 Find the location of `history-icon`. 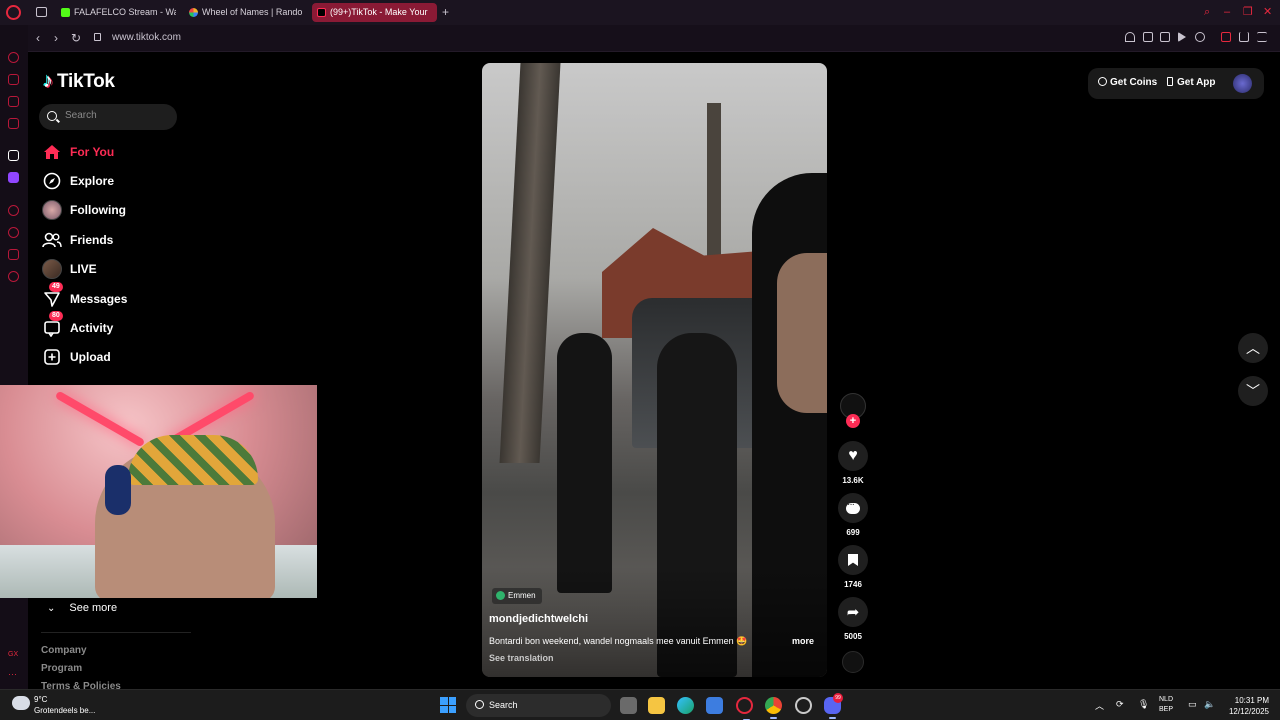

history-icon is located at coordinates (13, 232).